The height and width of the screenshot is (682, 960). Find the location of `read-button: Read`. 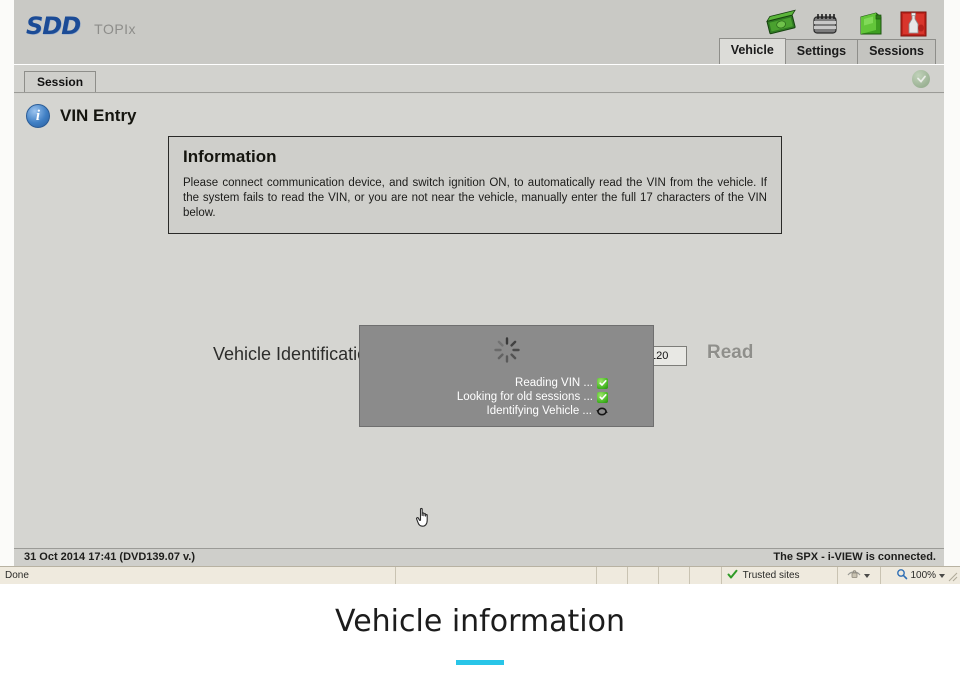

read-button: Read is located at coordinates (730, 353).